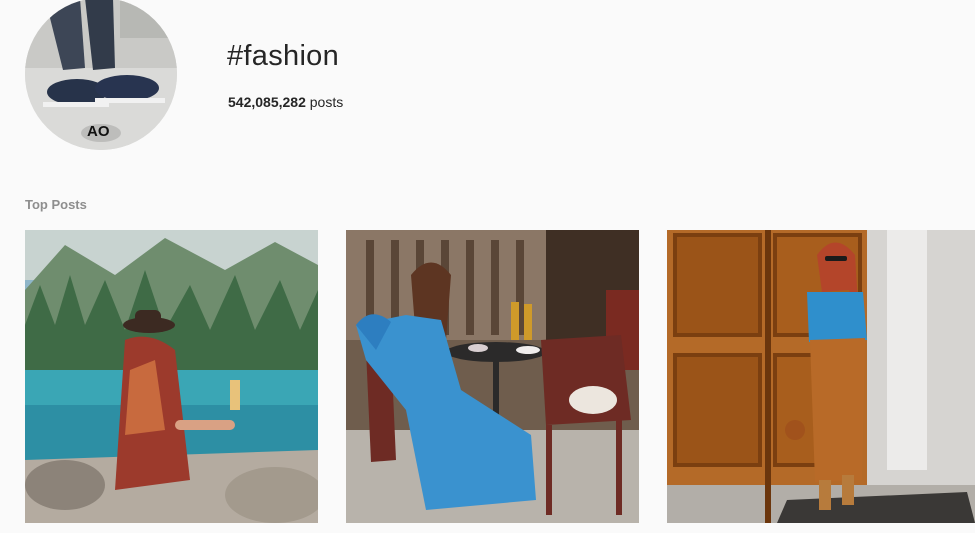  What do you see at coordinates (101, 75) in the screenshot?
I see `hashtag-avatar: AO` at bounding box center [101, 75].